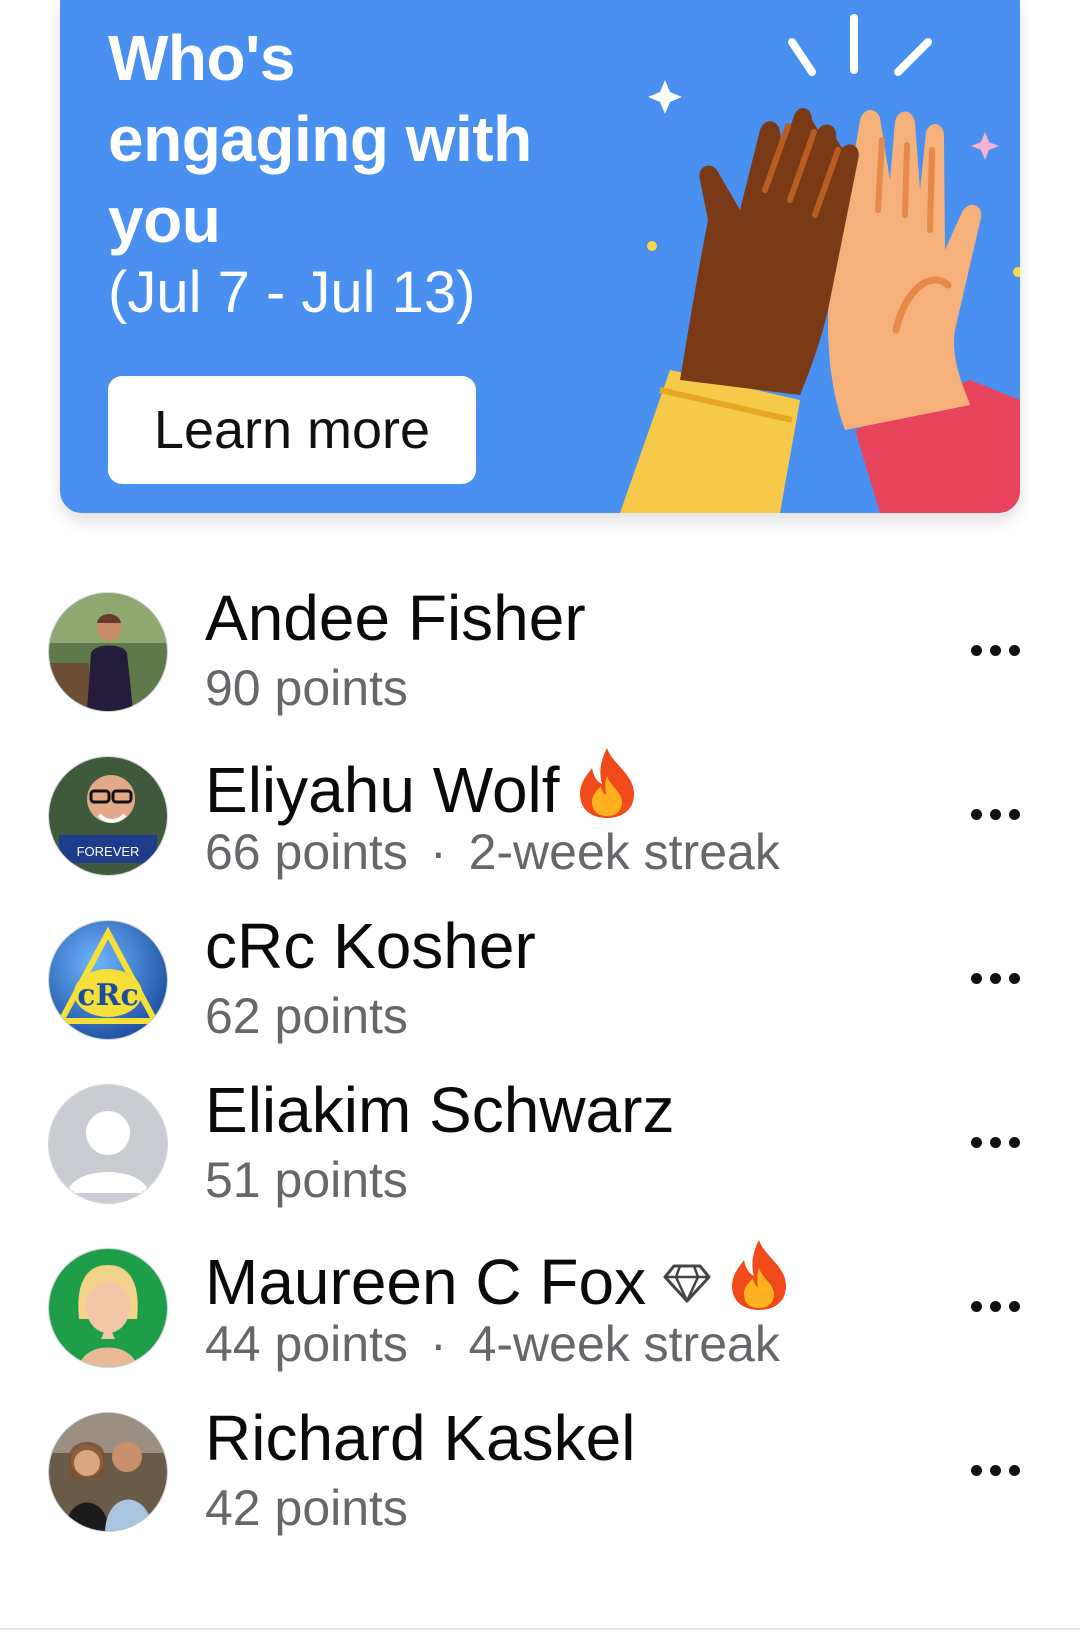 The height and width of the screenshot is (1632, 1080). What do you see at coordinates (108, 851) in the screenshot?
I see `svg-text: FOREVER` at bounding box center [108, 851].